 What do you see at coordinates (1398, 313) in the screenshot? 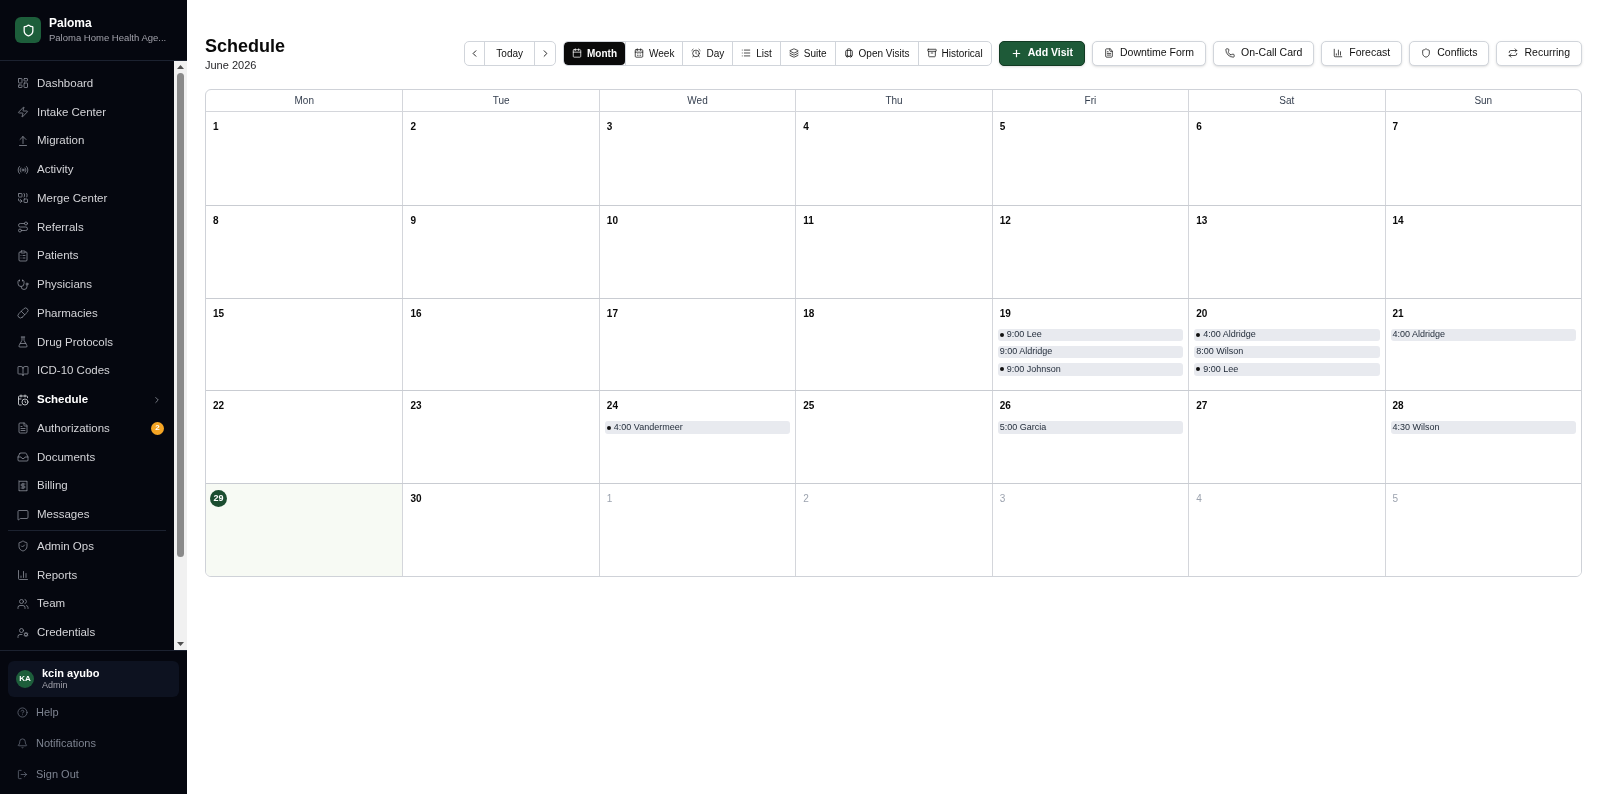
I see `day-number: 21` at bounding box center [1398, 313].